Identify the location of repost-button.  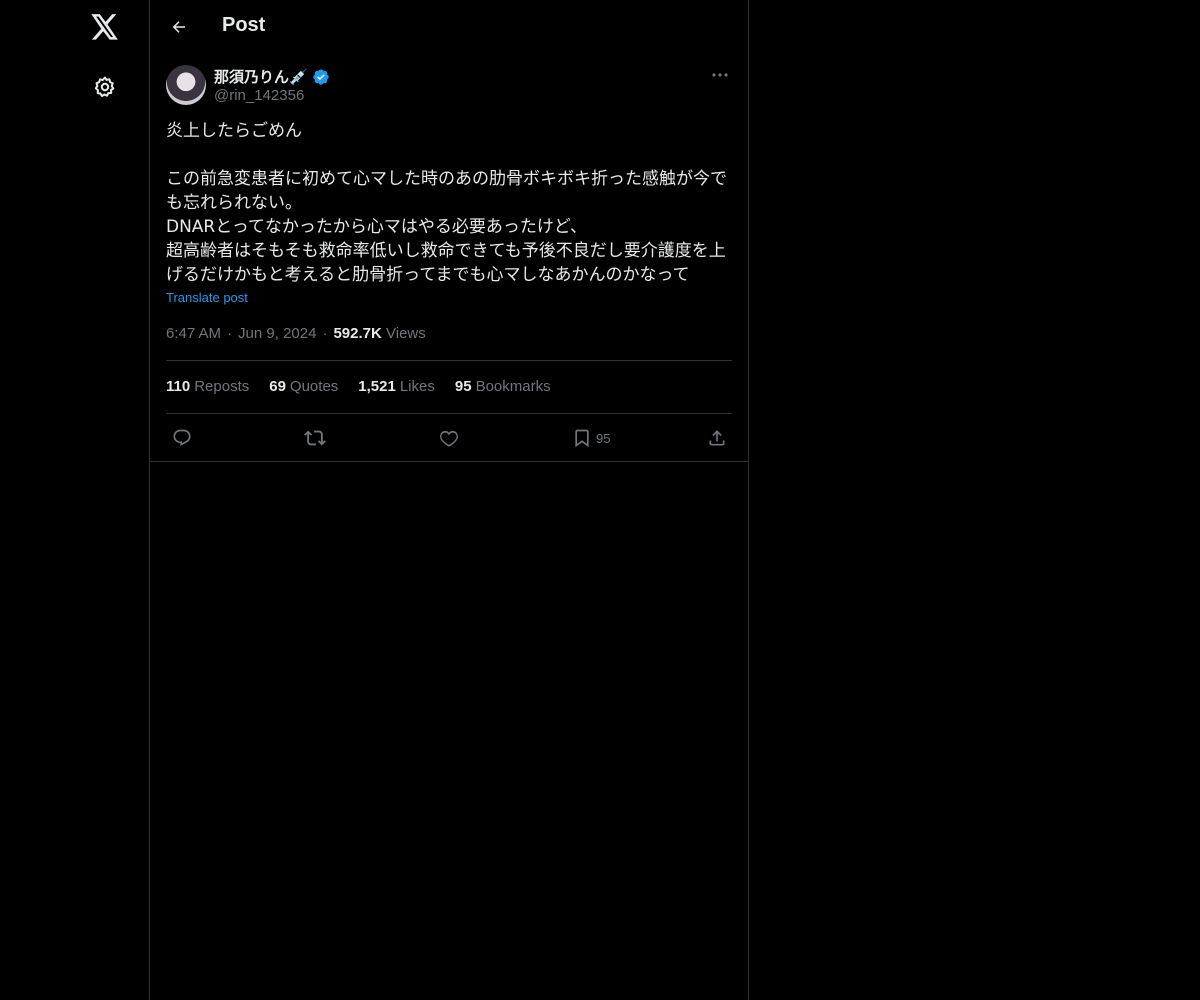
(315, 438).